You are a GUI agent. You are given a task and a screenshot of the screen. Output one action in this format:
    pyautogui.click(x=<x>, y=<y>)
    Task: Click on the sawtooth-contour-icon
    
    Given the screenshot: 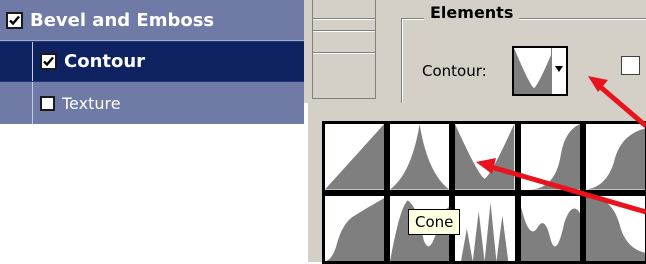 What is the action you would take?
    pyautogui.click(x=550, y=228)
    